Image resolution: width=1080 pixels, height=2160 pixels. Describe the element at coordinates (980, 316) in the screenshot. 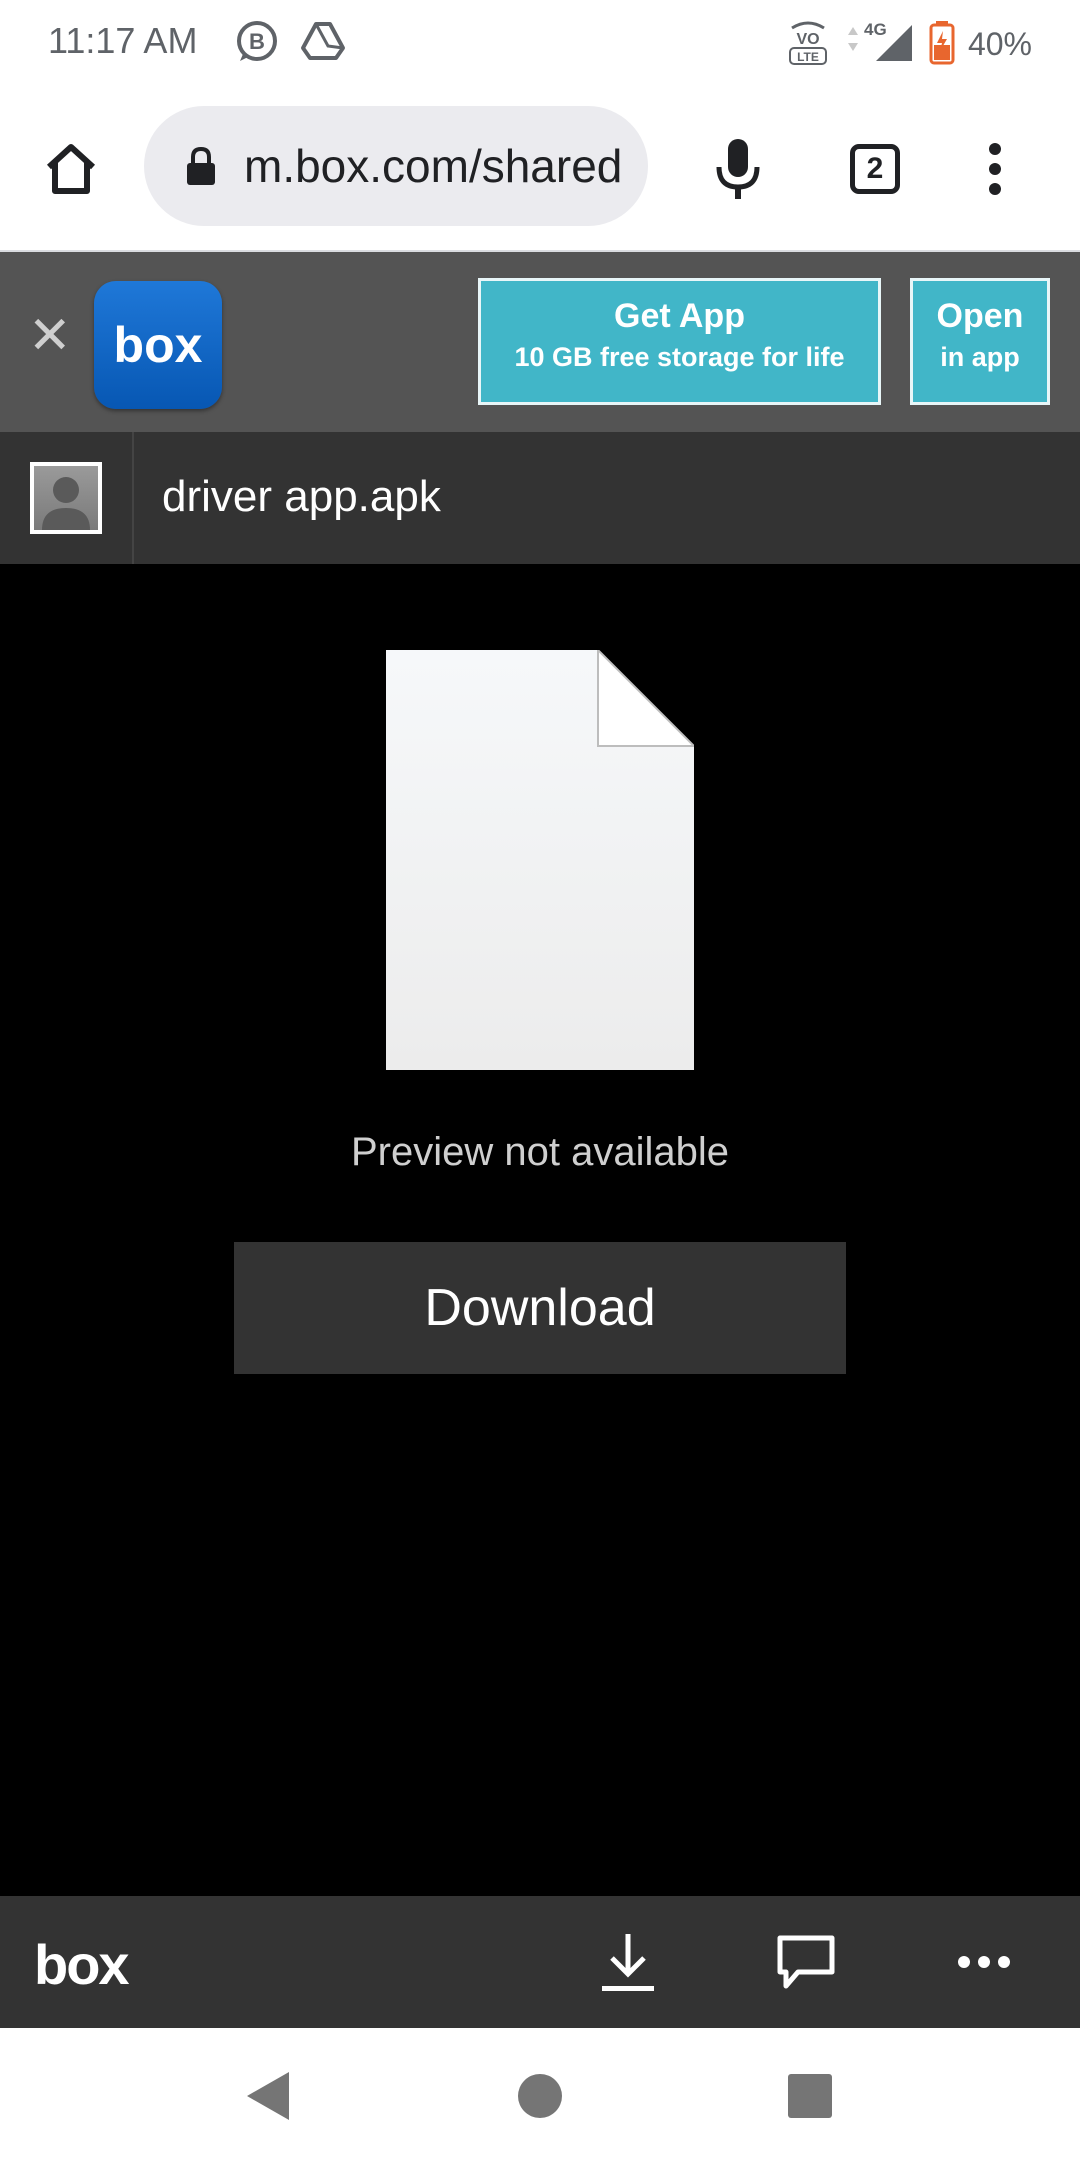

I see `open-title: Open` at that location.